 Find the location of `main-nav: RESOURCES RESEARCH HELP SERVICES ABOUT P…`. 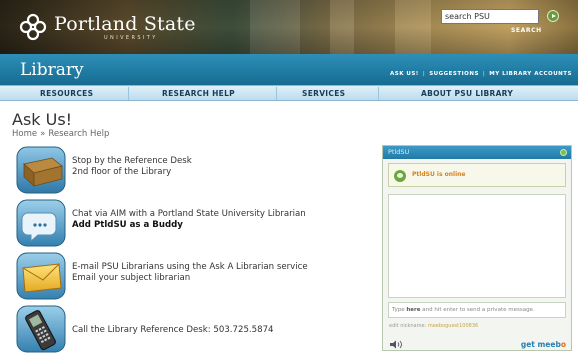

main-nav: RESOURCES RESEARCH HELP SERVICES ABOUT P… is located at coordinates (289, 93).